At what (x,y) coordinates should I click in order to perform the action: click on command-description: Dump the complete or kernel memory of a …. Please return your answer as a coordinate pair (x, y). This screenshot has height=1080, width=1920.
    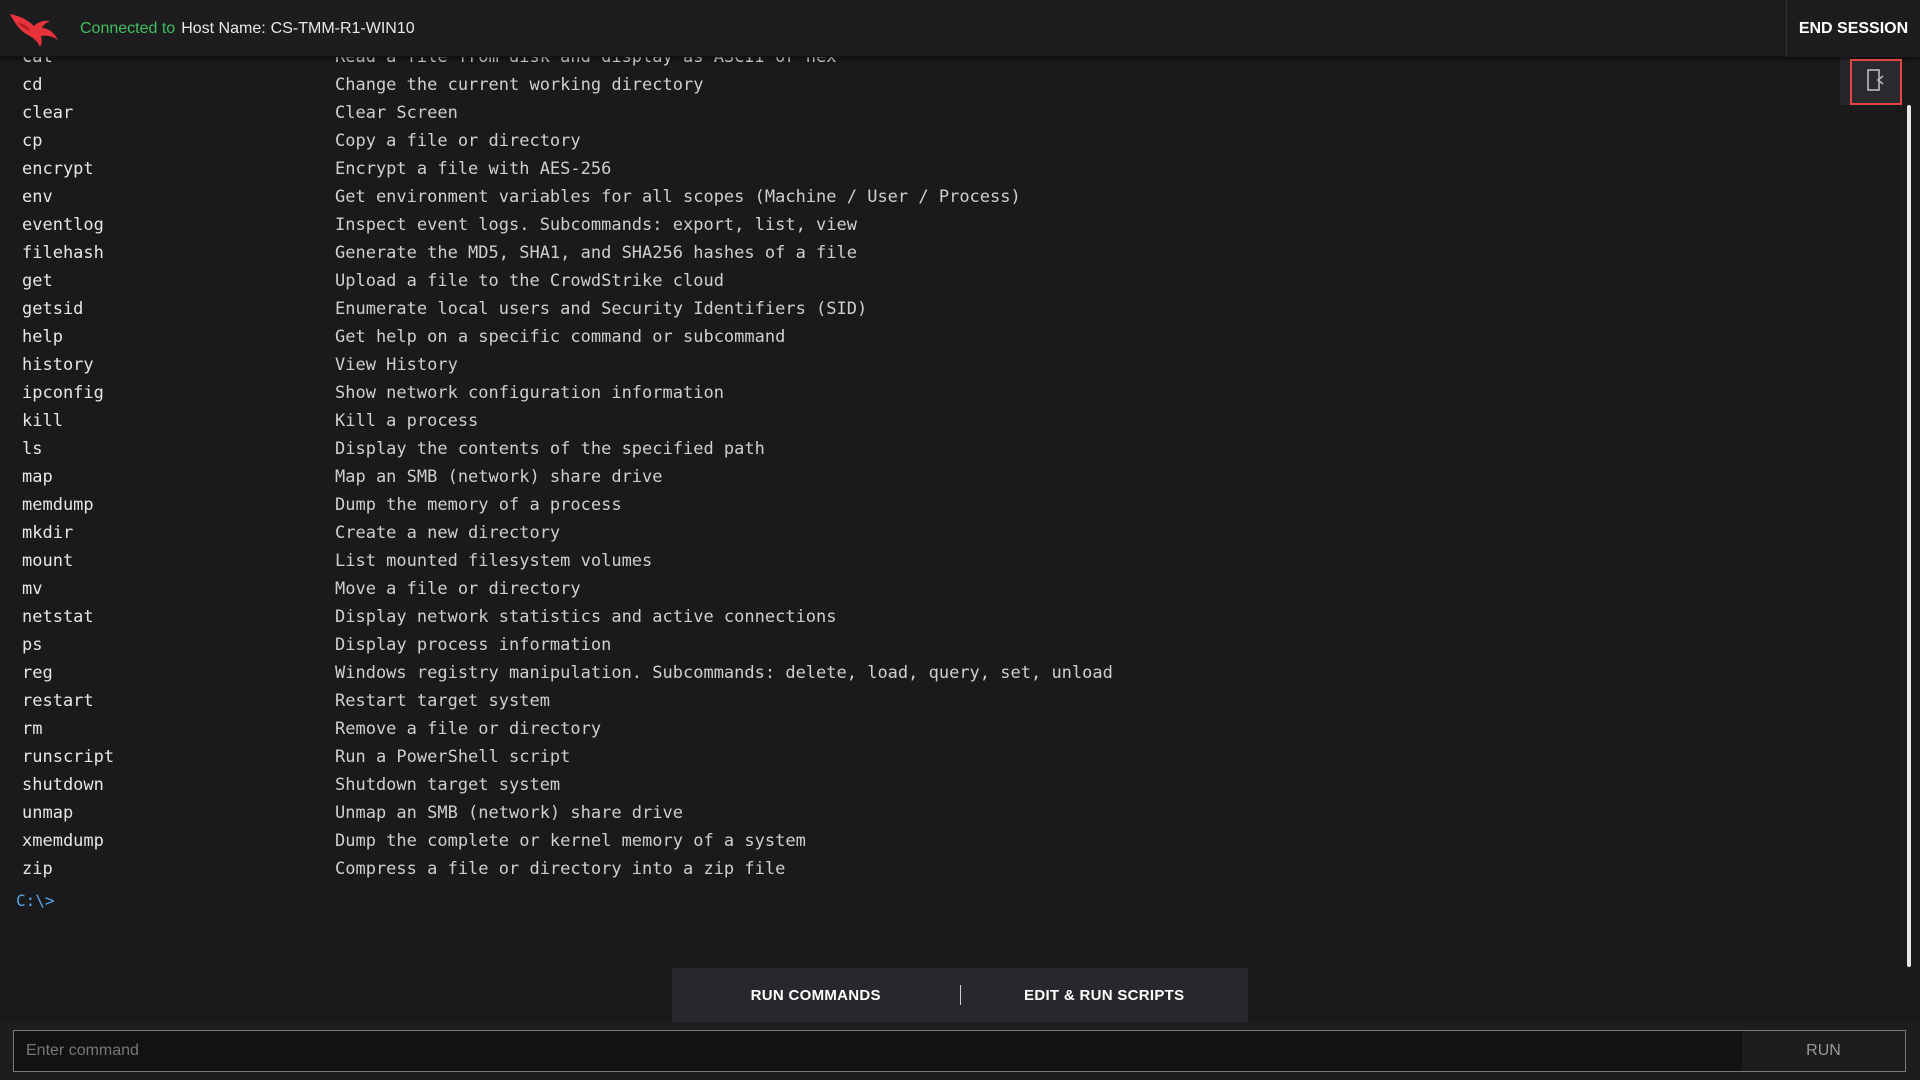
    Looking at the image, I should click on (570, 841).